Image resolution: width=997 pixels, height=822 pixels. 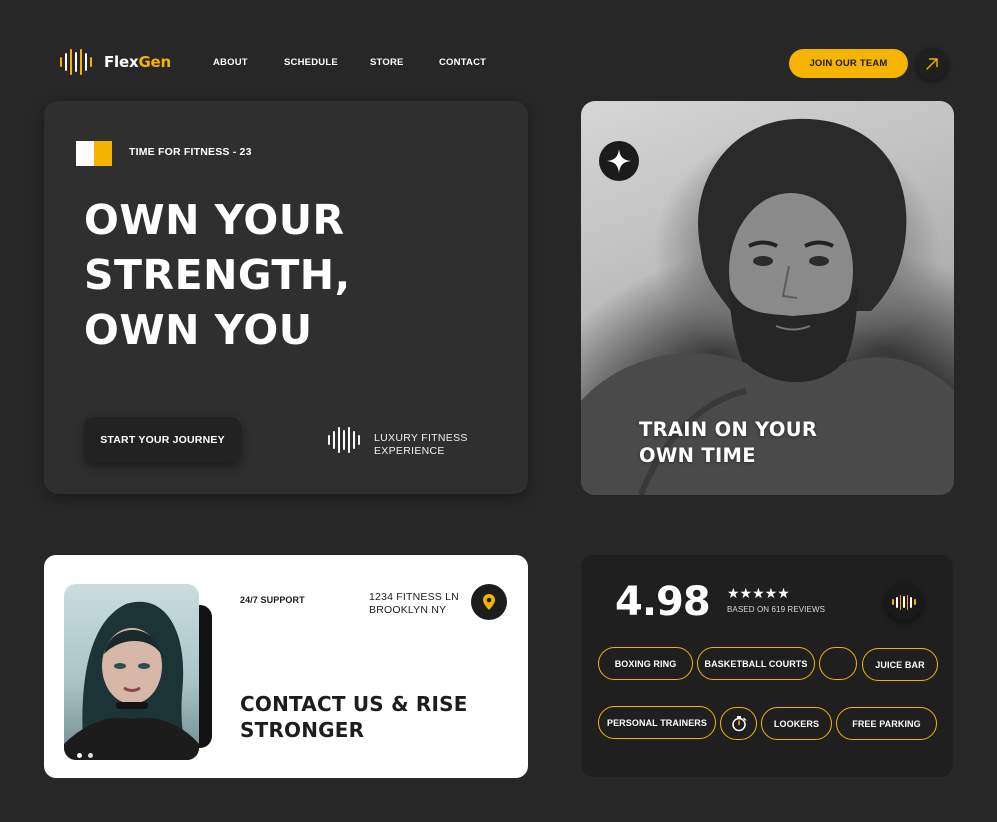 I want to click on contact-title: CONTACT US & RISE STRONGER, so click(x=370, y=717).